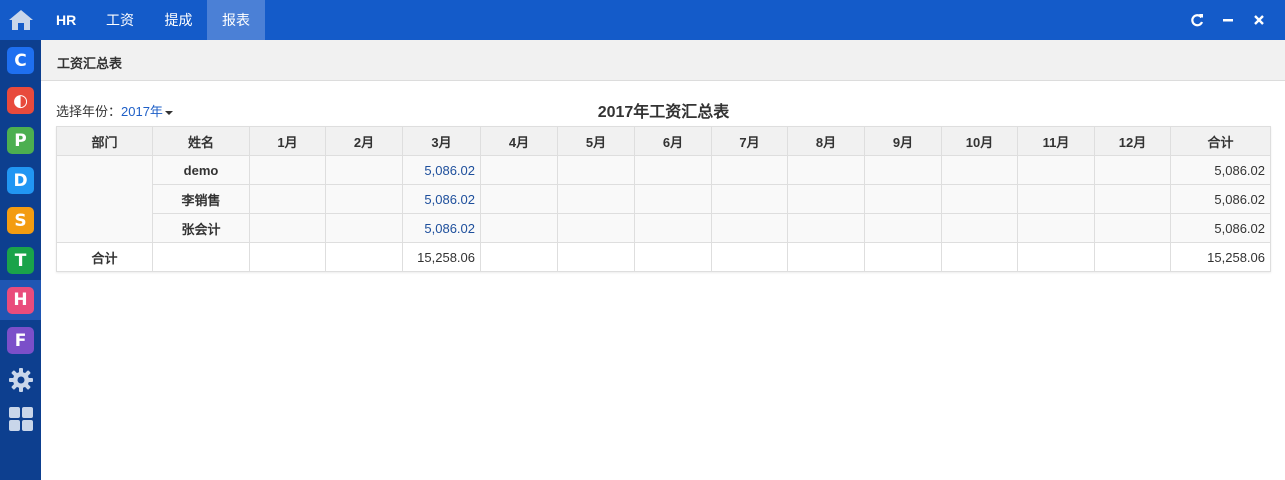 The image size is (1285, 480). What do you see at coordinates (20, 220) in the screenshot?
I see `app-s-icon: S` at bounding box center [20, 220].